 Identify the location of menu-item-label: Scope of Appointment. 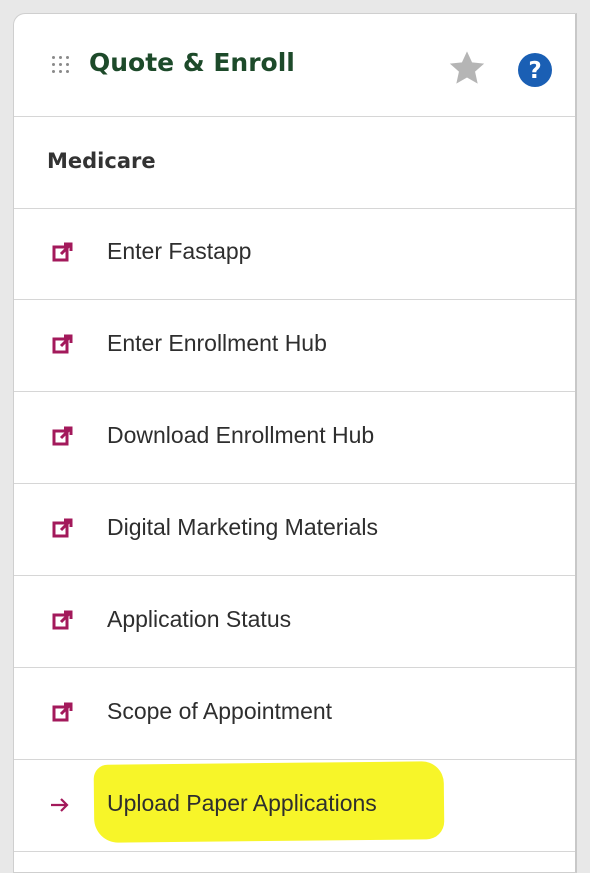
(220, 711).